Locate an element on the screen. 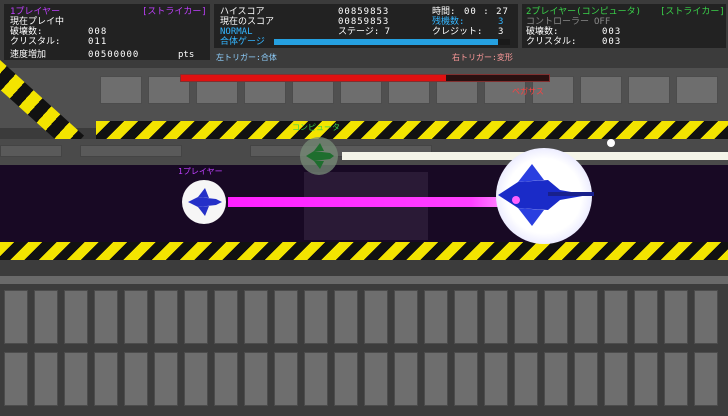 The height and width of the screenshot is (416, 728). p2-title: 2プレイヤー(コンピュータ) is located at coordinates (583, 12).